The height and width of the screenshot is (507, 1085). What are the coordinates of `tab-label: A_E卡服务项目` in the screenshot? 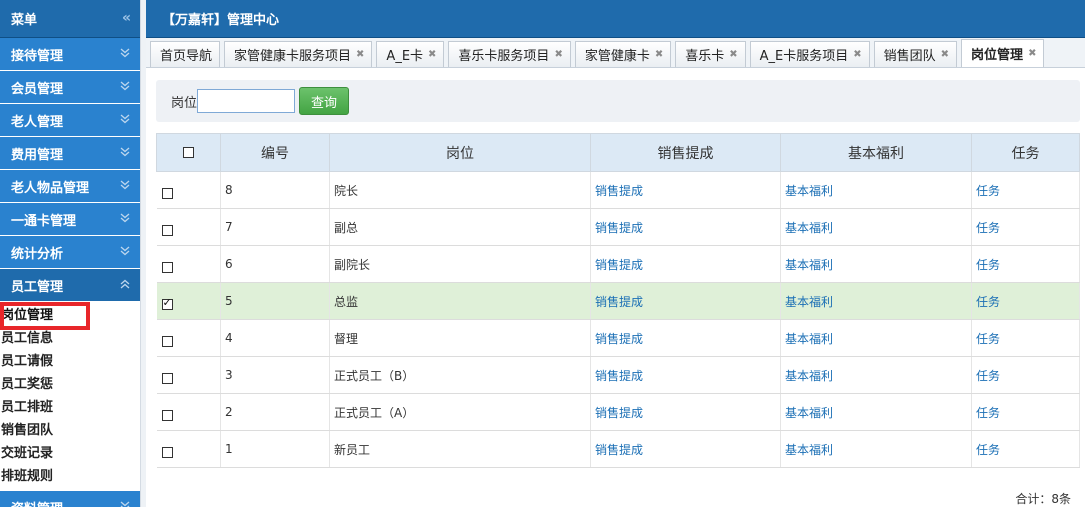 It's located at (804, 56).